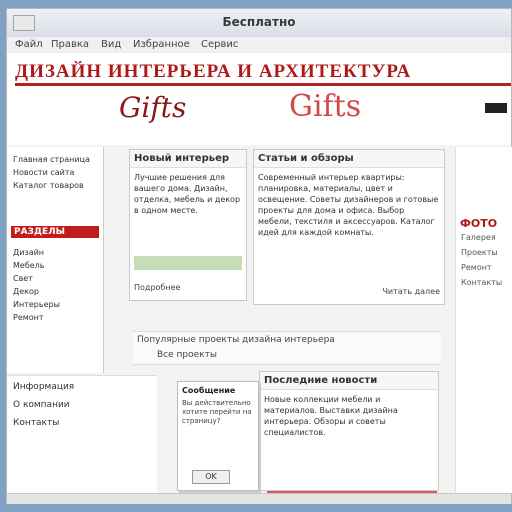  What do you see at coordinates (55, 232) in the screenshot?
I see `sidebar-section-header: РАЗДЕЛЫ` at bounding box center [55, 232].